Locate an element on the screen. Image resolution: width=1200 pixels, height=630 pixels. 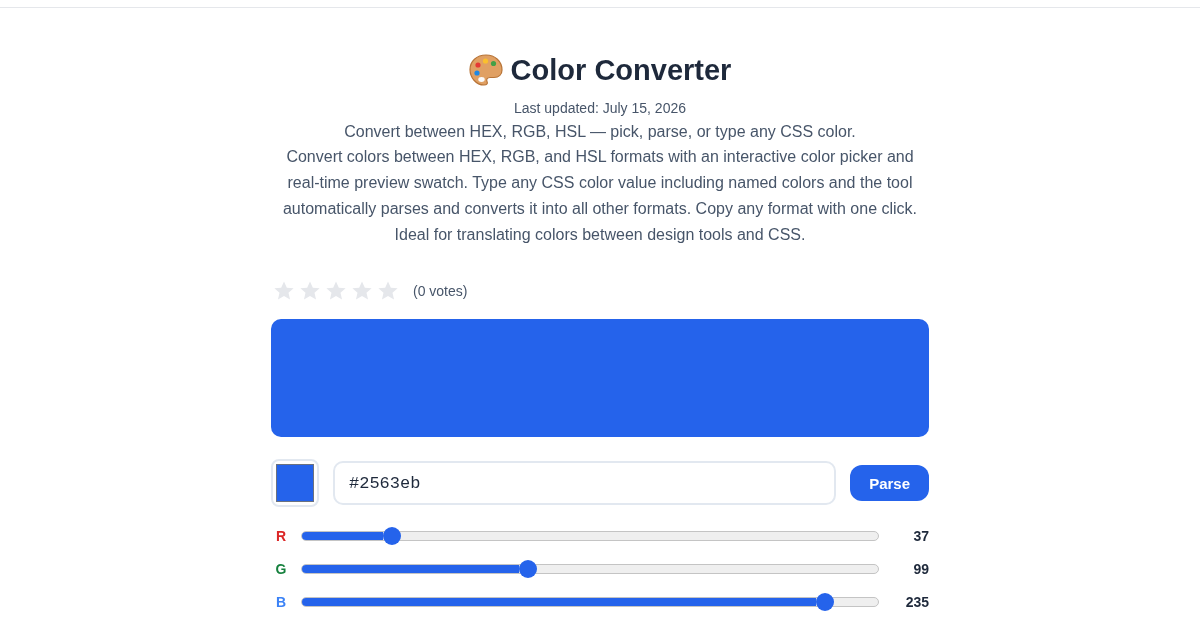
last-updated-text: Last updated: July 15, 2026 is located at coordinates (600, 108).